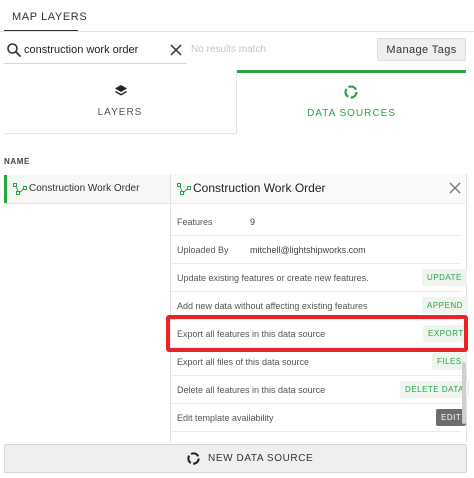 This screenshot has width=474, height=478. What do you see at coordinates (351, 102) in the screenshot?
I see `tab-data-sources: DATA SOURCES` at bounding box center [351, 102].